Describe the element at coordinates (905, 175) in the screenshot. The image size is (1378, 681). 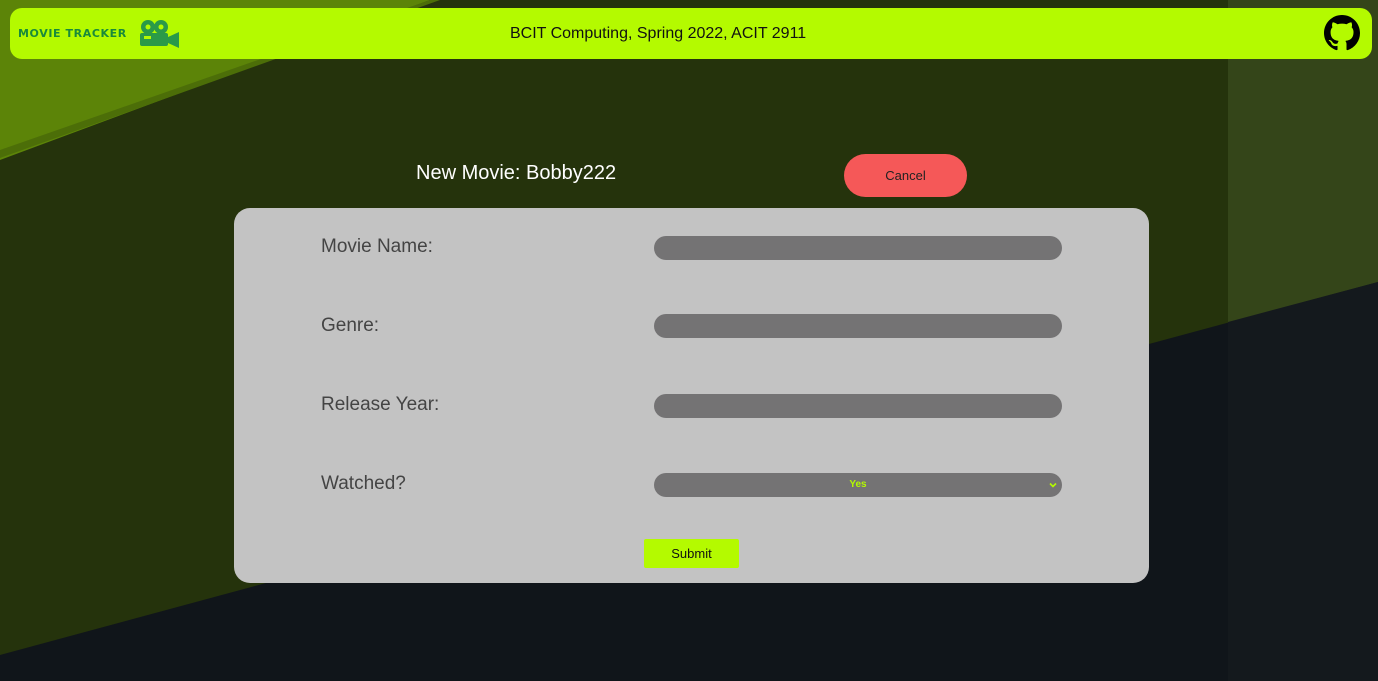
I see `cancel-button: Cancel` at that location.